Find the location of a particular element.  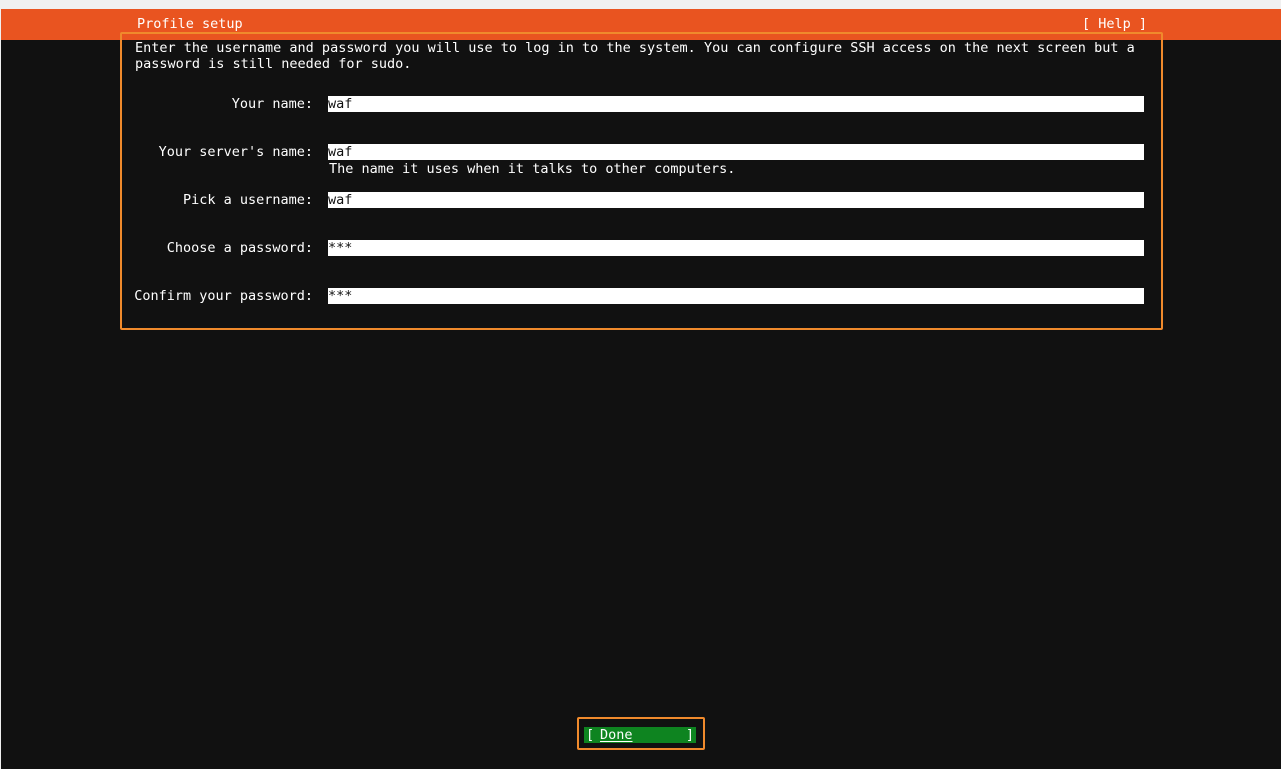

done-bracket-left: [ is located at coordinates (590, 735).